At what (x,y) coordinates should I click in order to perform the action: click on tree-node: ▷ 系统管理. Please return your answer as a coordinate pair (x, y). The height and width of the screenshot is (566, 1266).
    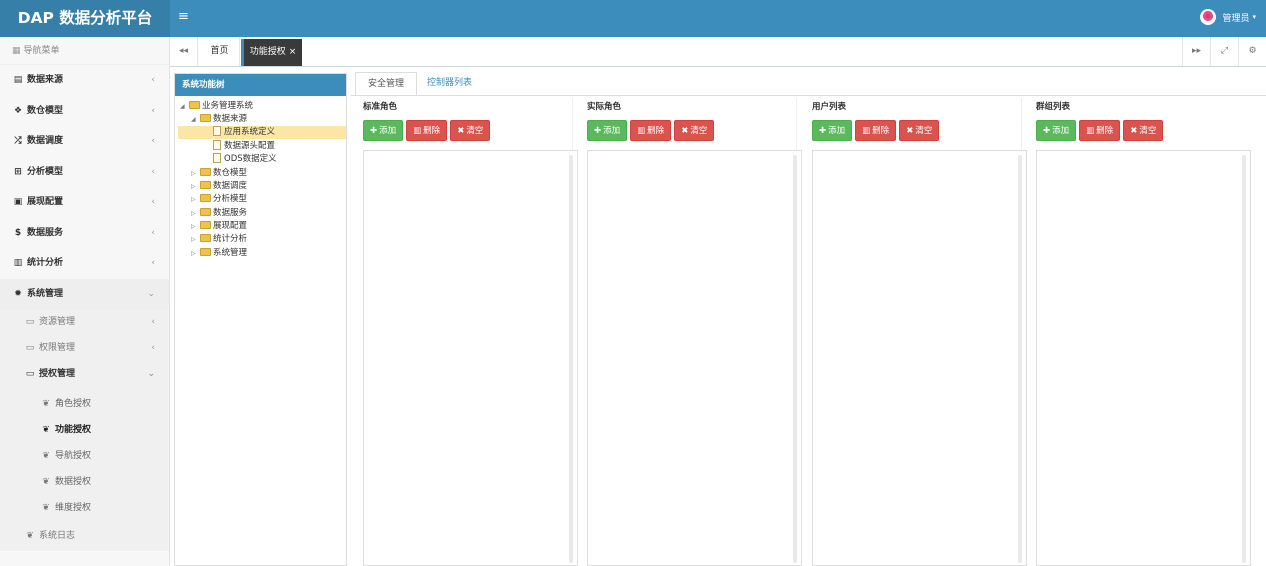
    Looking at the image, I should click on (219, 253).